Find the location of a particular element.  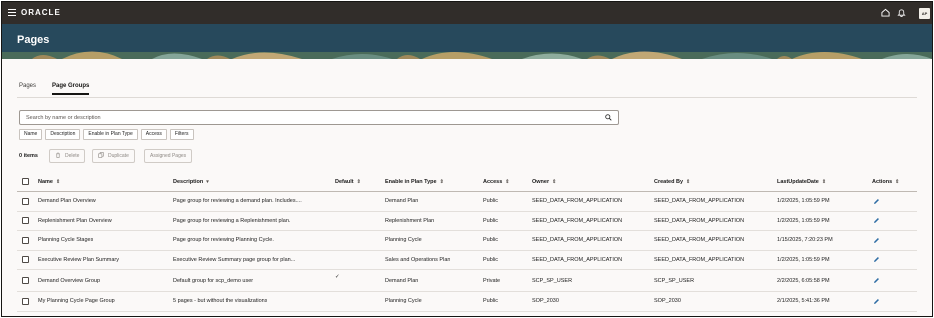

notifications-icon is located at coordinates (901, 12).